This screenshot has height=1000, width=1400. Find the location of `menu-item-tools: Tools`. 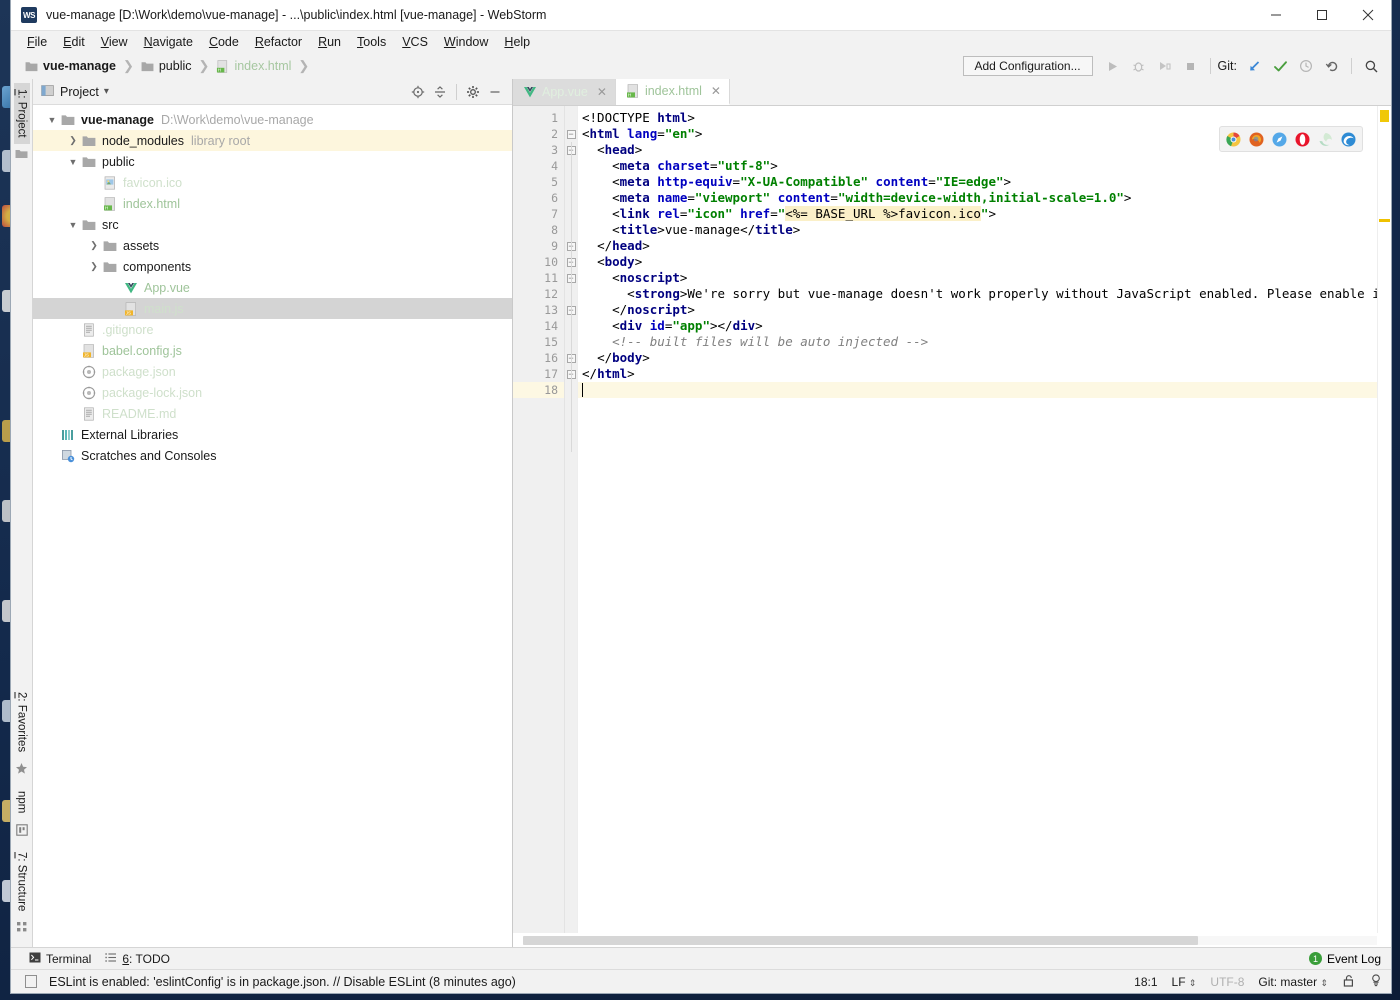

menu-item-tools: Tools is located at coordinates (371, 42).